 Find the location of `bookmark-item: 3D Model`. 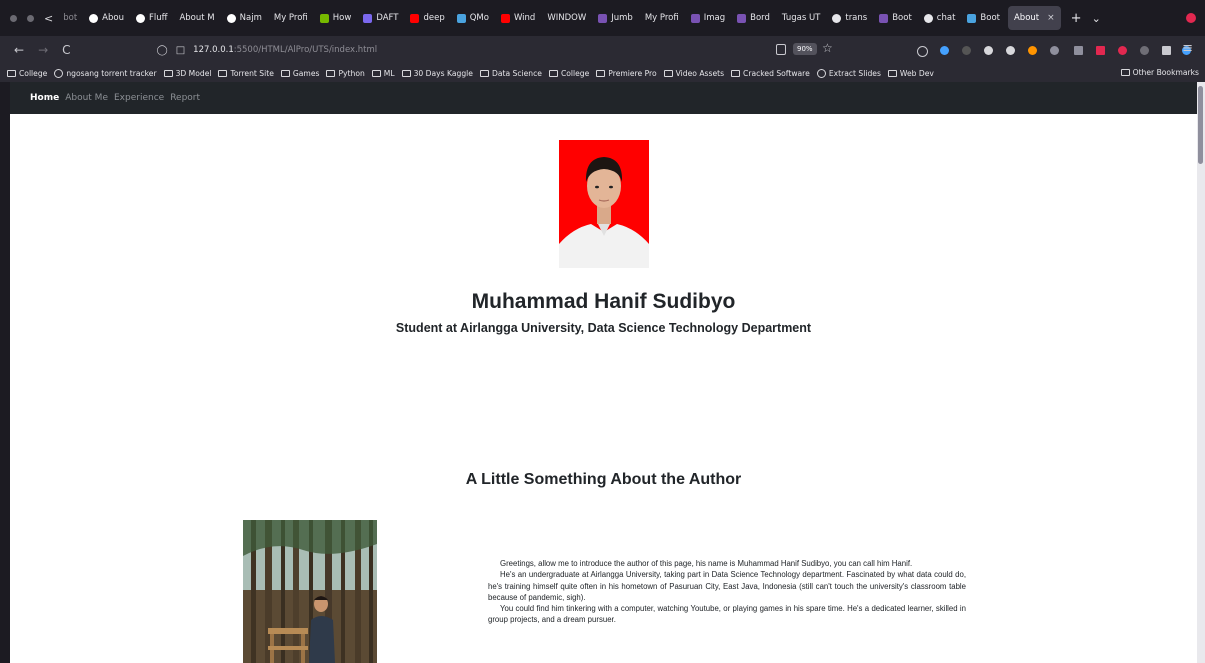

bookmark-item: 3D Model is located at coordinates (187, 73).